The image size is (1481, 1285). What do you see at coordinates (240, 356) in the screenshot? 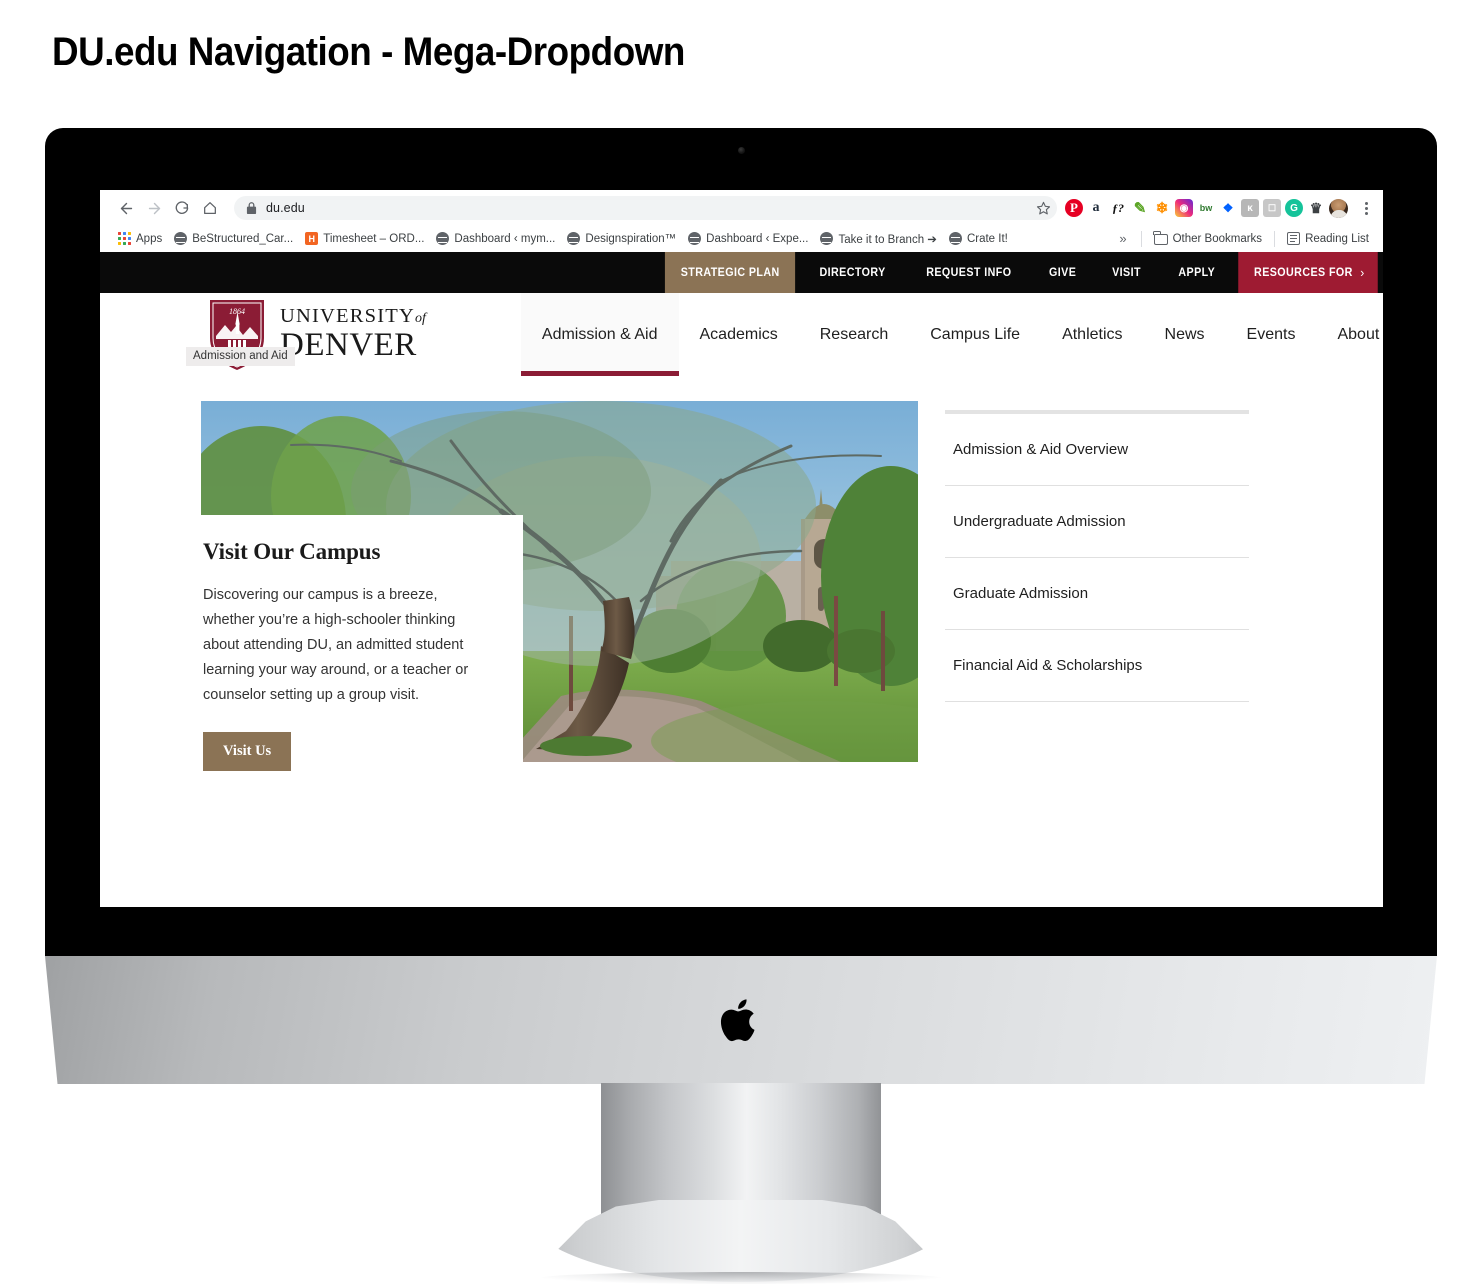
I see `nav-tooltip: Admission and Aid` at bounding box center [240, 356].